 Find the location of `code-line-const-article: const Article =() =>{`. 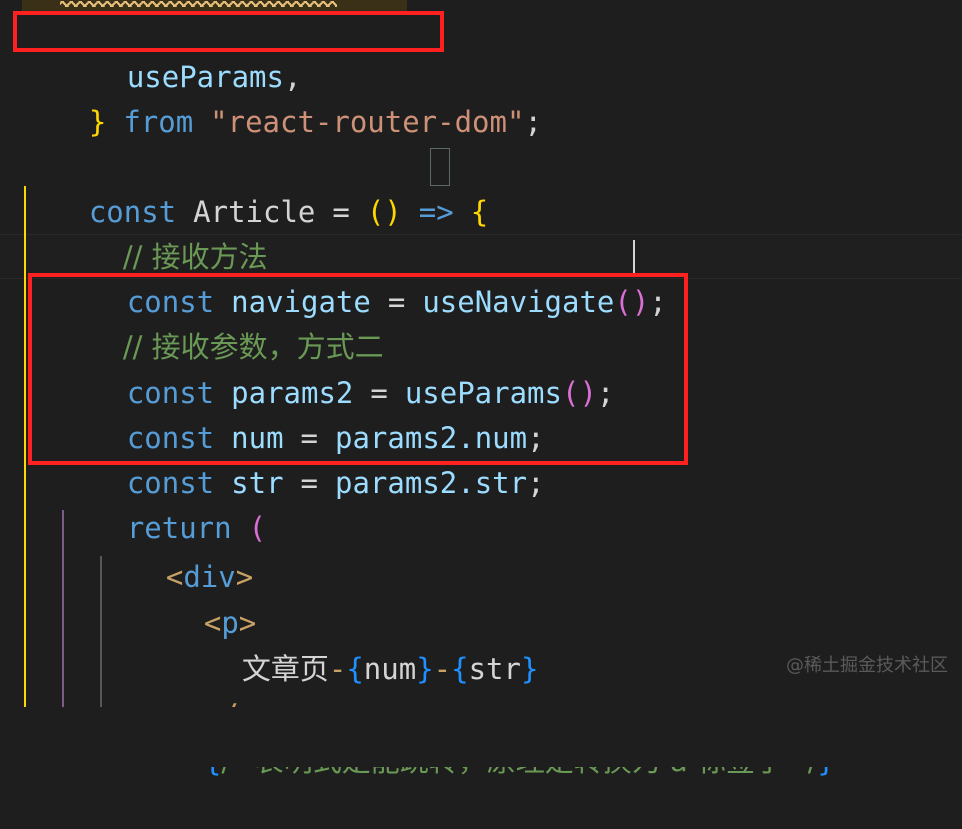

code-line-const-article: const Article =() =>{ is located at coordinates (481, 187).